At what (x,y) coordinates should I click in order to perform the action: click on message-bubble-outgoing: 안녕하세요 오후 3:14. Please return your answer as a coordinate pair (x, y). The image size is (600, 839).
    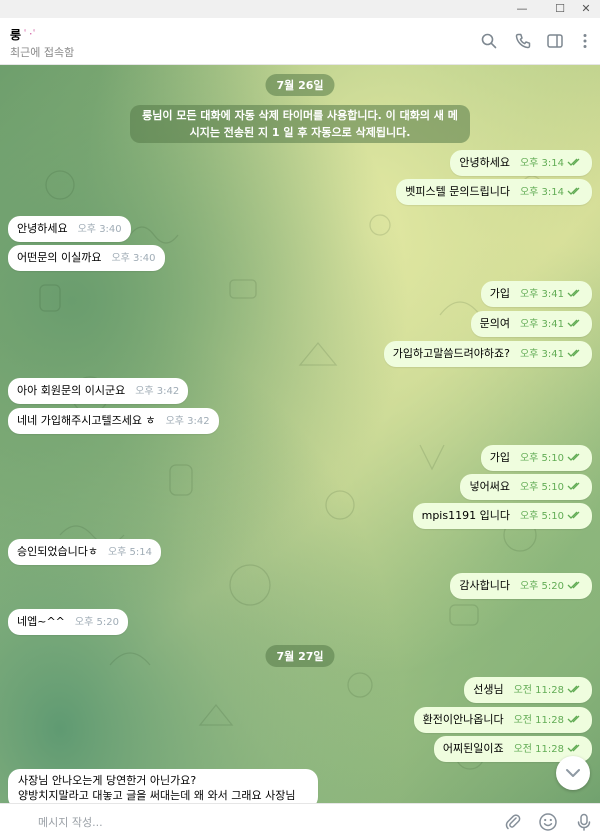
    Looking at the image, I should click on (521, 163).